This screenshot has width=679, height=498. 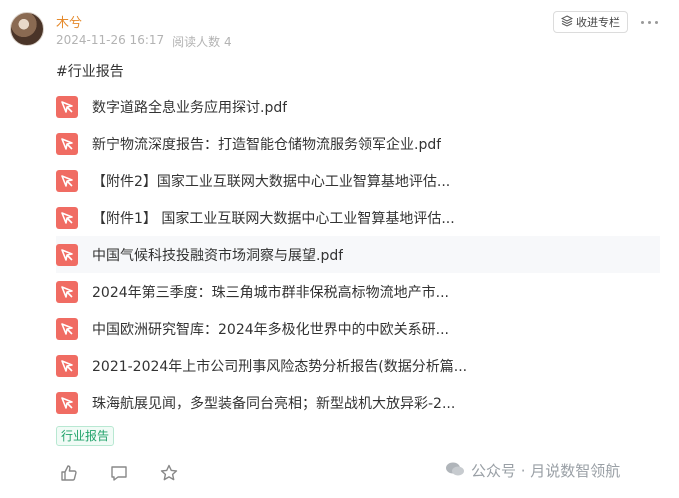 I want to click on more-options-icon, so click(x=652, y=22).